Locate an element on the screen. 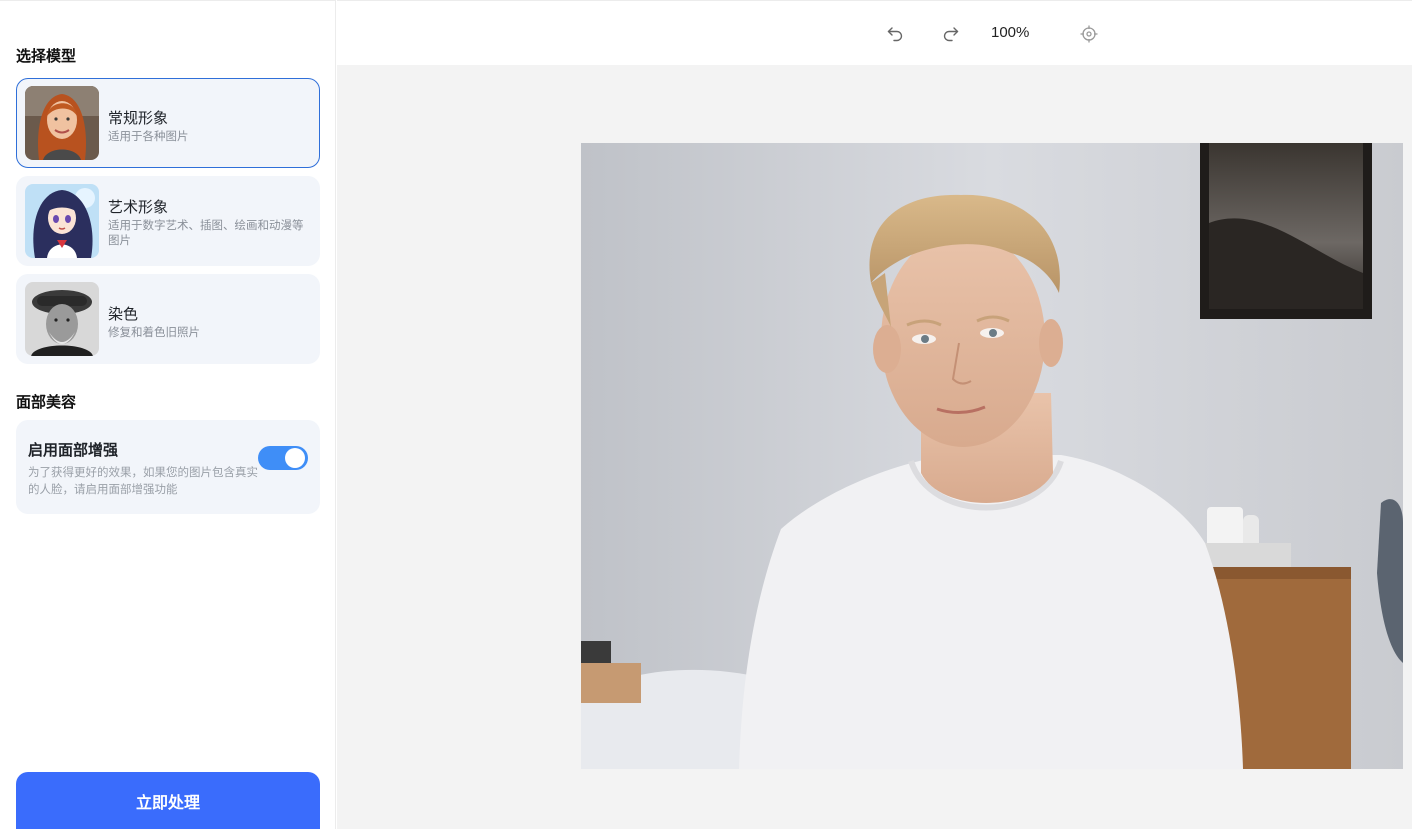 This screenshot has width=1412, height=829. face-enhance-card: 启用面部增强 为了获得更好的效果，如果您的图片包含真实的人脸，请启用面部增强功能 is located at coordinates (168, 467).